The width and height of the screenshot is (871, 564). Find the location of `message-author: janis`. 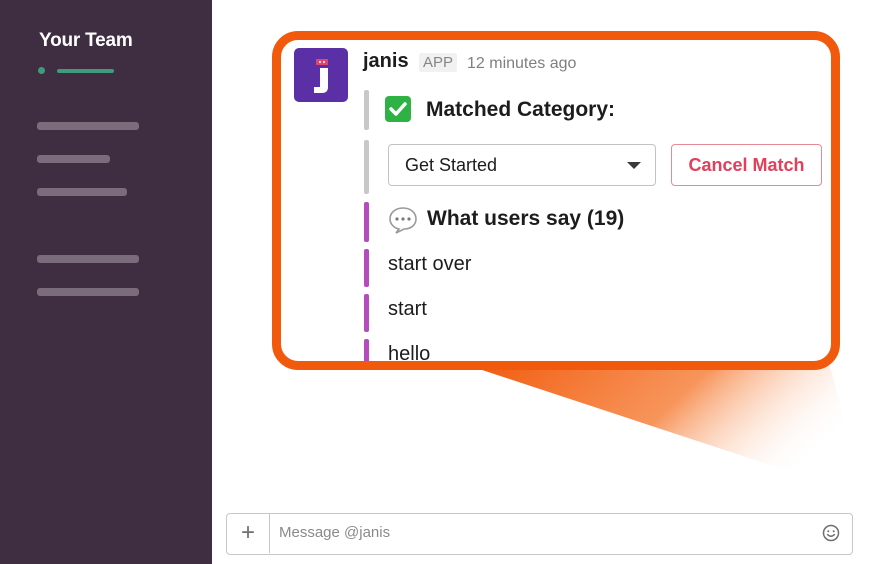

message-author: janis is located at coordinates (386, 61).